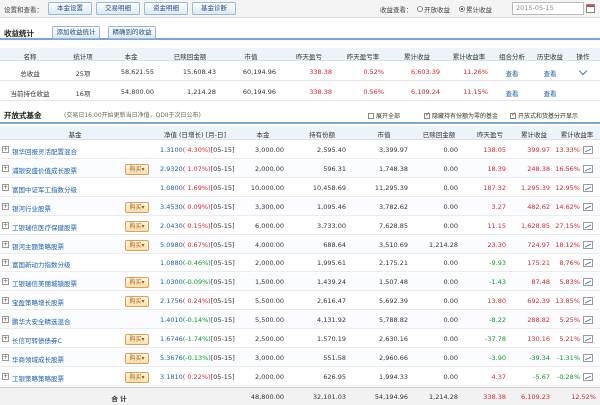 The width and height of the screenshot is (600, 405). I want to click on fund-name-link: 富国新动力指数分级, so click(68, 264).